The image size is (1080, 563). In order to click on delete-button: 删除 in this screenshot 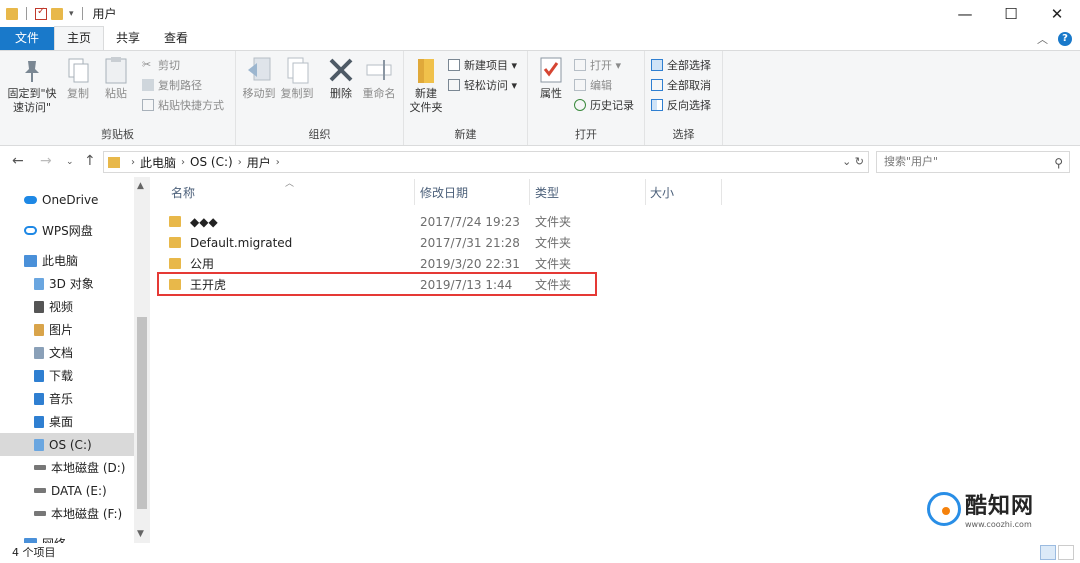, I will do `click(341, 78)`.